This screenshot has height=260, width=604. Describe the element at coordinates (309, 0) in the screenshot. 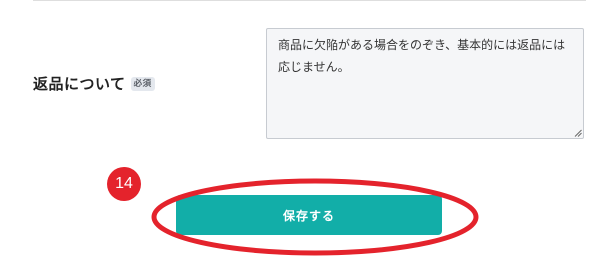

I see `section-divider` at that location.